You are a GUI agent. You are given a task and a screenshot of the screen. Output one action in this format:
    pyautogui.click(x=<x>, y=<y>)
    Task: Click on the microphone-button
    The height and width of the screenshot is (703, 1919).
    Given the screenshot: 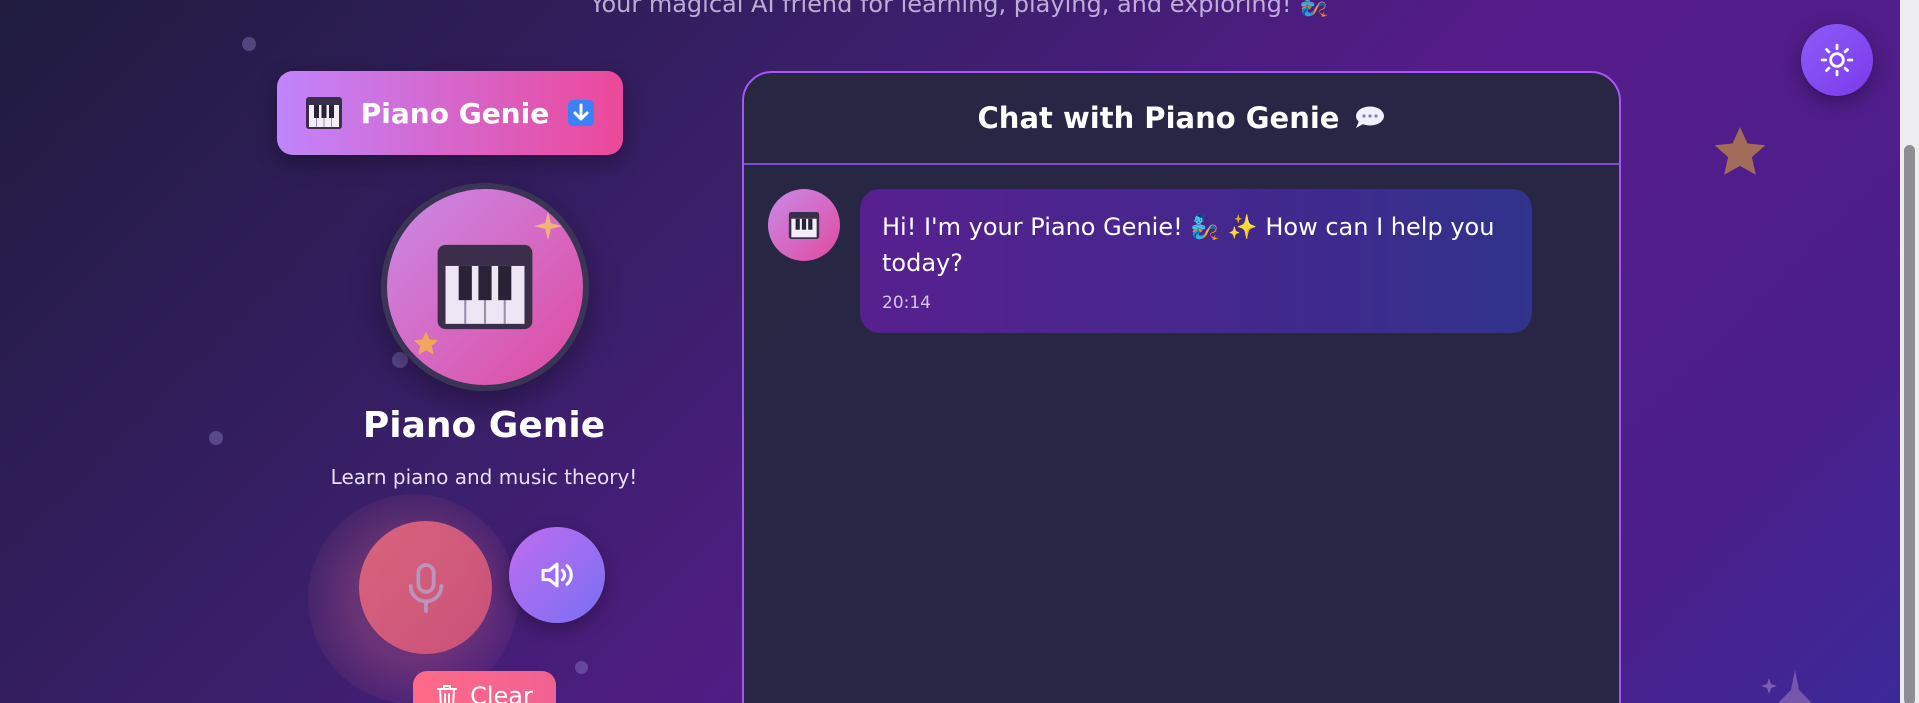 What is the action you would take?
    pyautogui.click(x=425, y=587)
    